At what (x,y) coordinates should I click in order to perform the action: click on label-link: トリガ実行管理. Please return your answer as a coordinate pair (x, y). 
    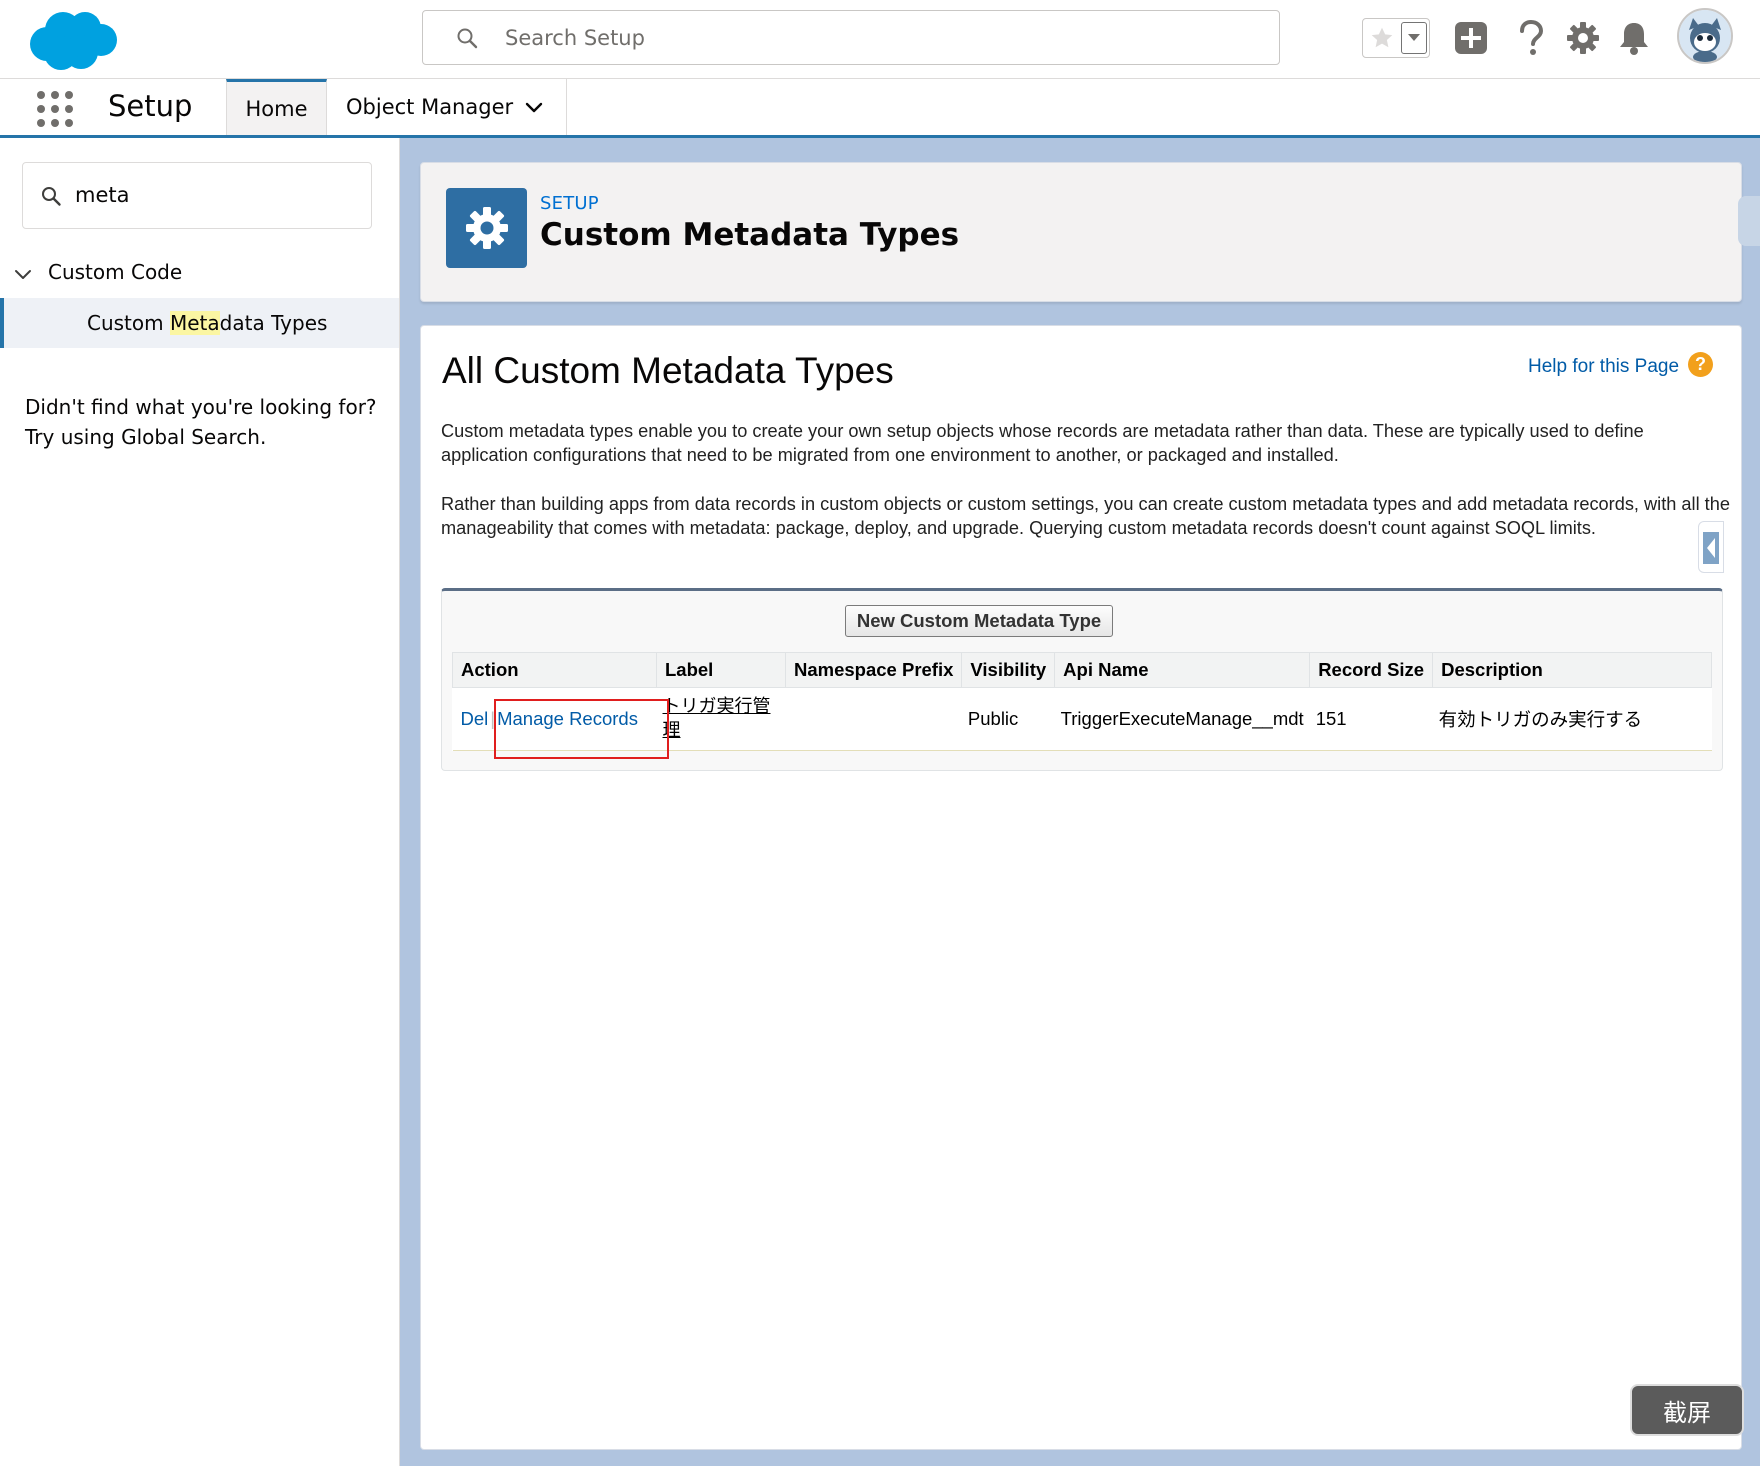
    Looking at the image, I should click on (721, 719).